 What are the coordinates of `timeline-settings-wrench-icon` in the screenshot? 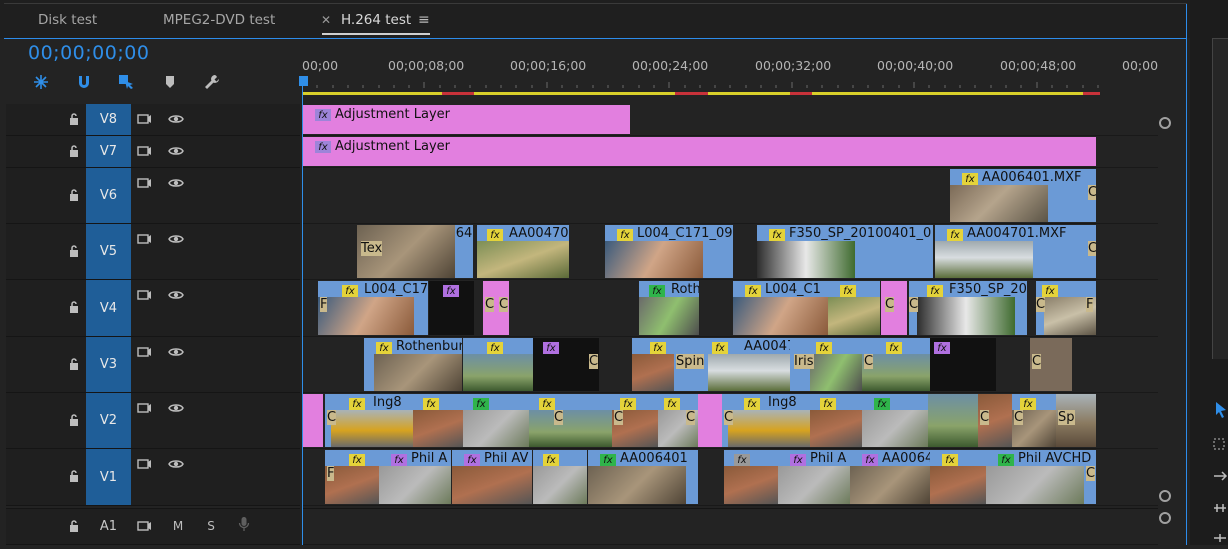 It's located at (212, 82).